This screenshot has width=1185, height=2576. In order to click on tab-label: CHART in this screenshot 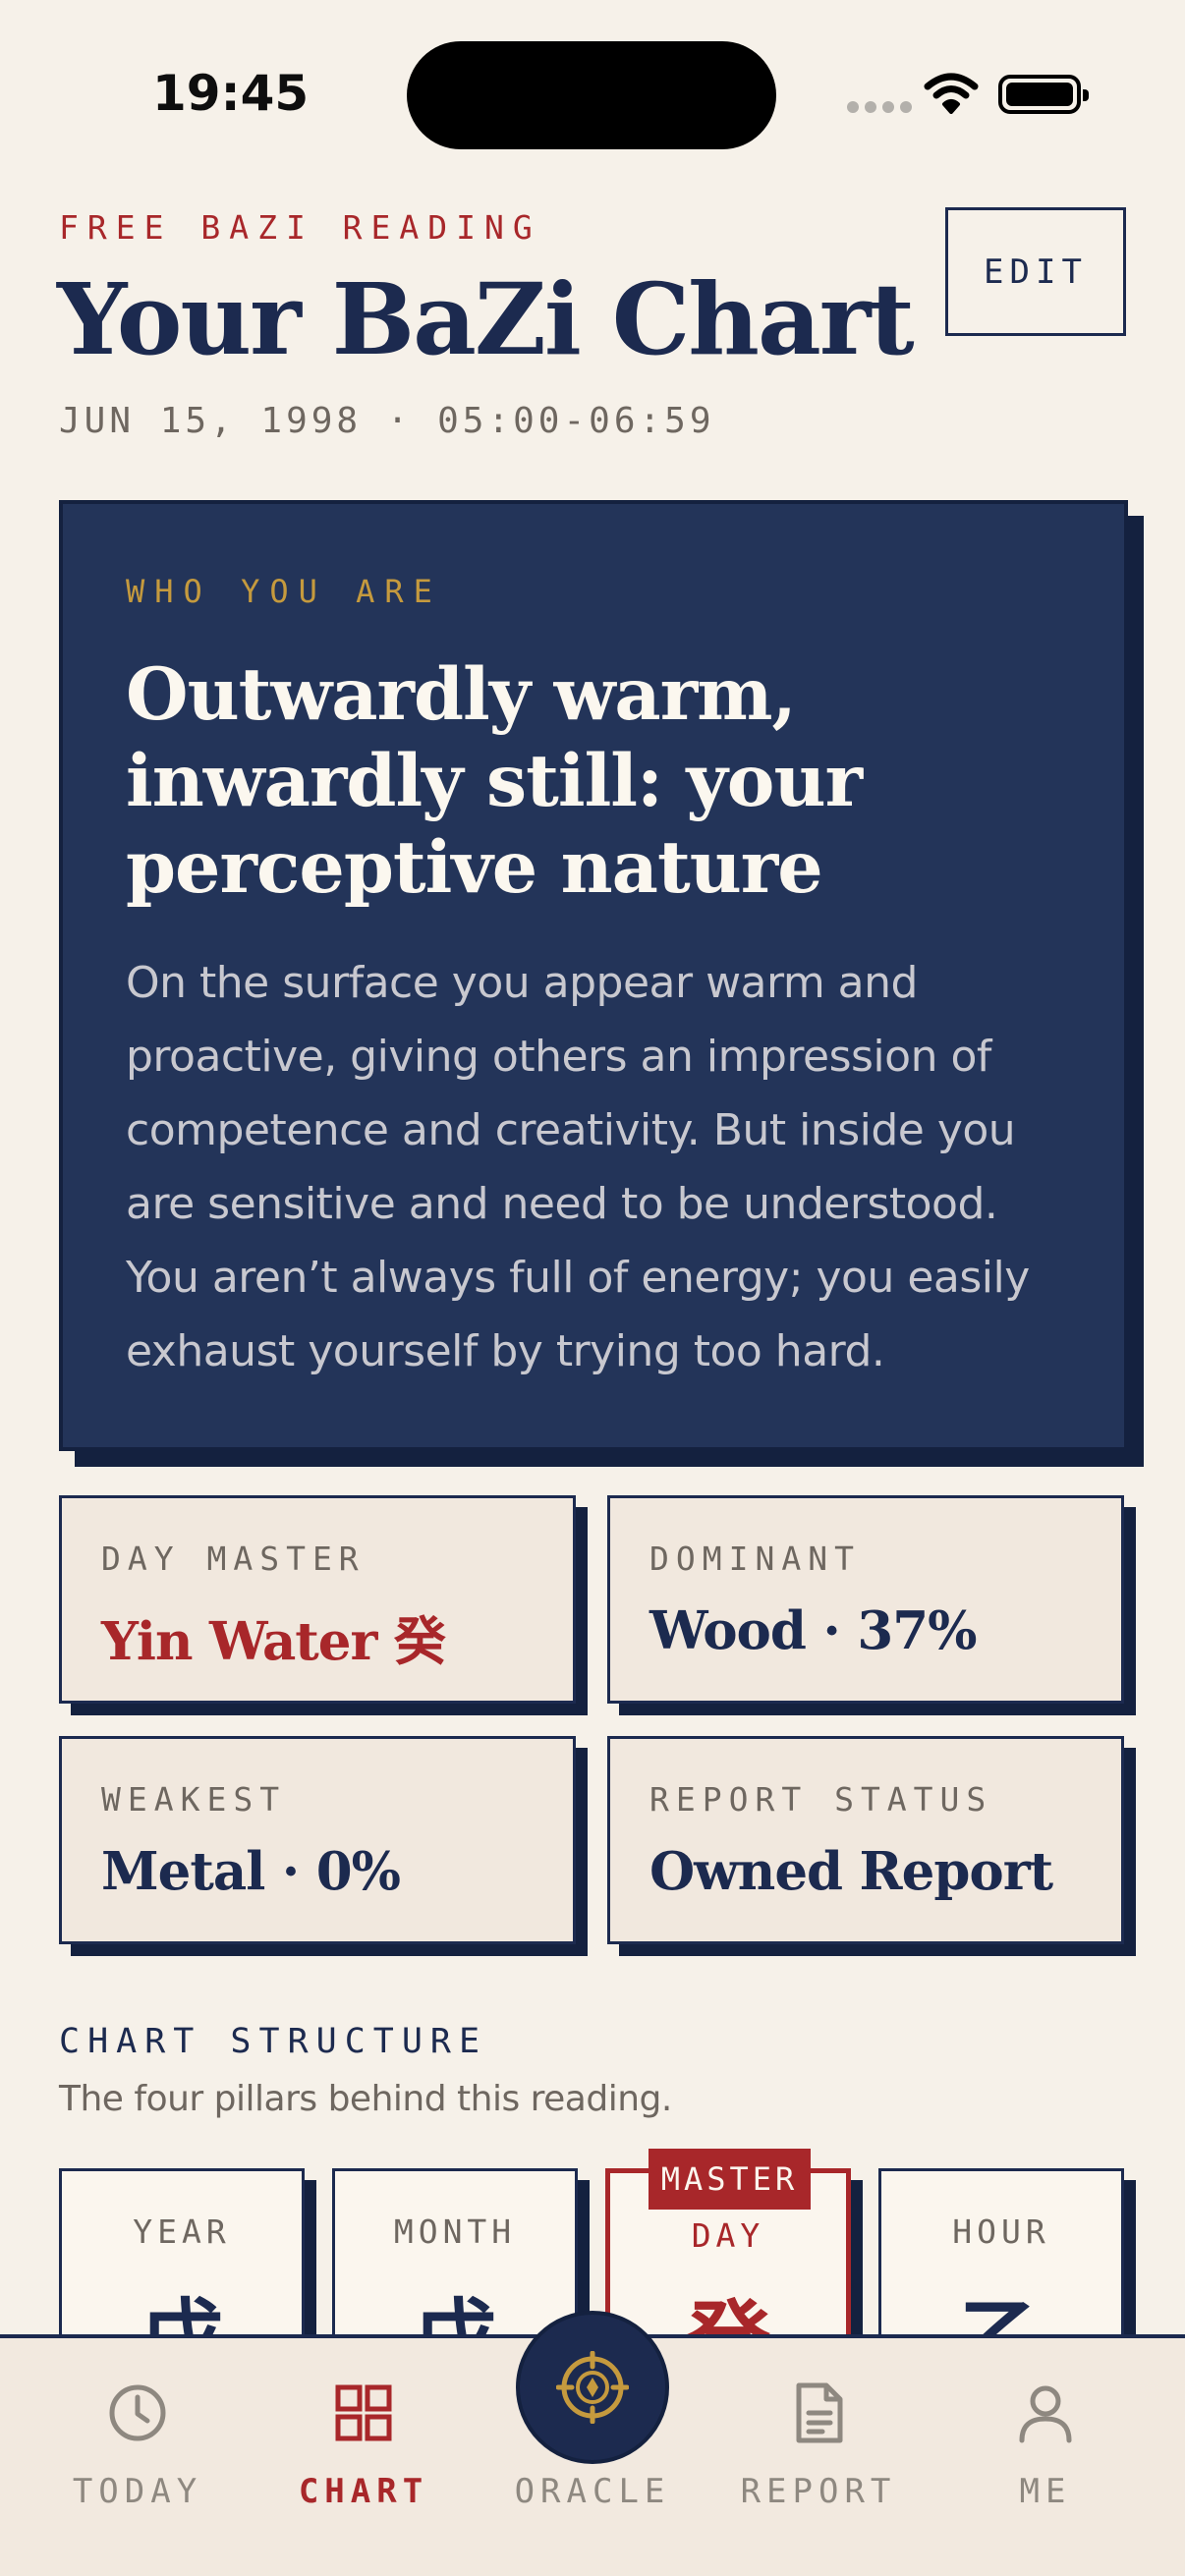, I will do `click(364, 2491)`.